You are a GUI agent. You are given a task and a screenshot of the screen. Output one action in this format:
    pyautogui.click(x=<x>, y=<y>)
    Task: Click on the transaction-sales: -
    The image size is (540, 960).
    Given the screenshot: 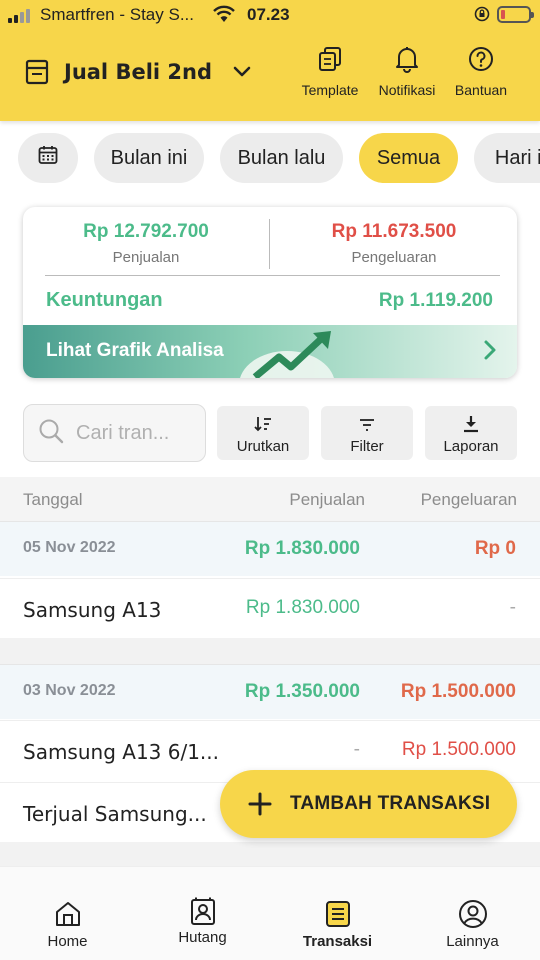 What is the action you would take?
    pyautogui.click(x=356, y=749)
    